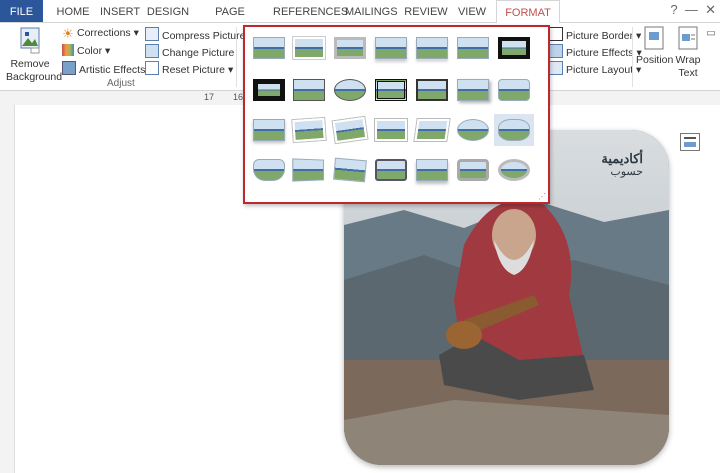 The width and height of the screenshot is (720, 473). Describe the element at coordinates (68, 50) in the screenshot. I see `color-icon` at that location.